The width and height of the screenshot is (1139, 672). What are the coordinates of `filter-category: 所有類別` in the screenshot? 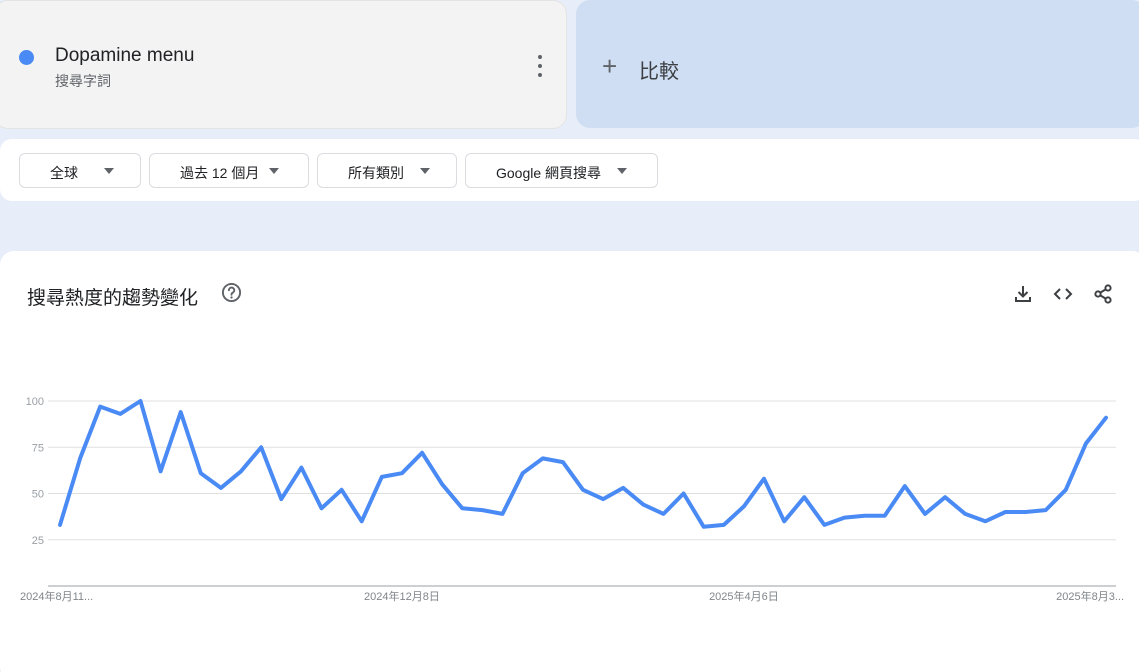 It's located at (387, 170).